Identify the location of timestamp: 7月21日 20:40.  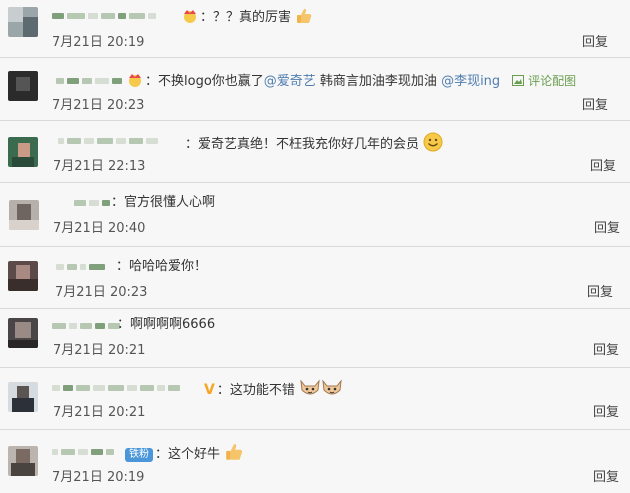
(99, 228).